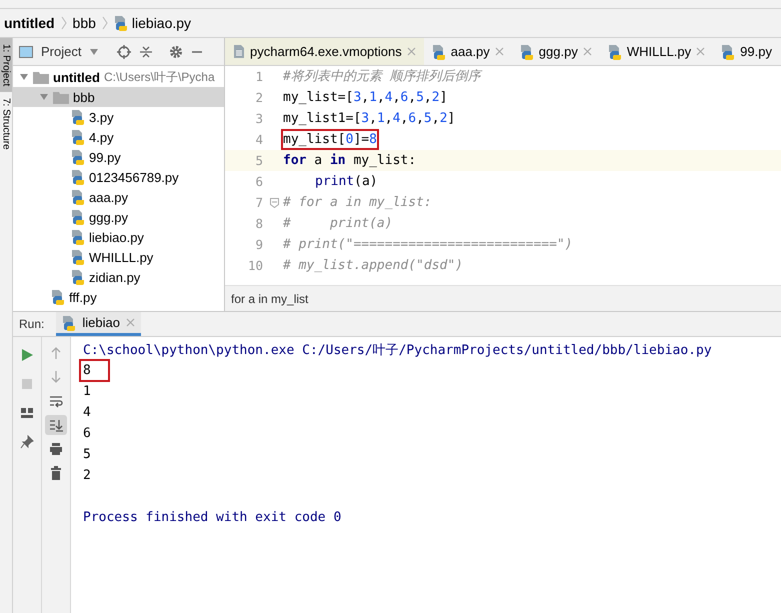 This screenshot has height=613, width=781. I want to click on code-line: for a in my_list:, so click(350, 161).